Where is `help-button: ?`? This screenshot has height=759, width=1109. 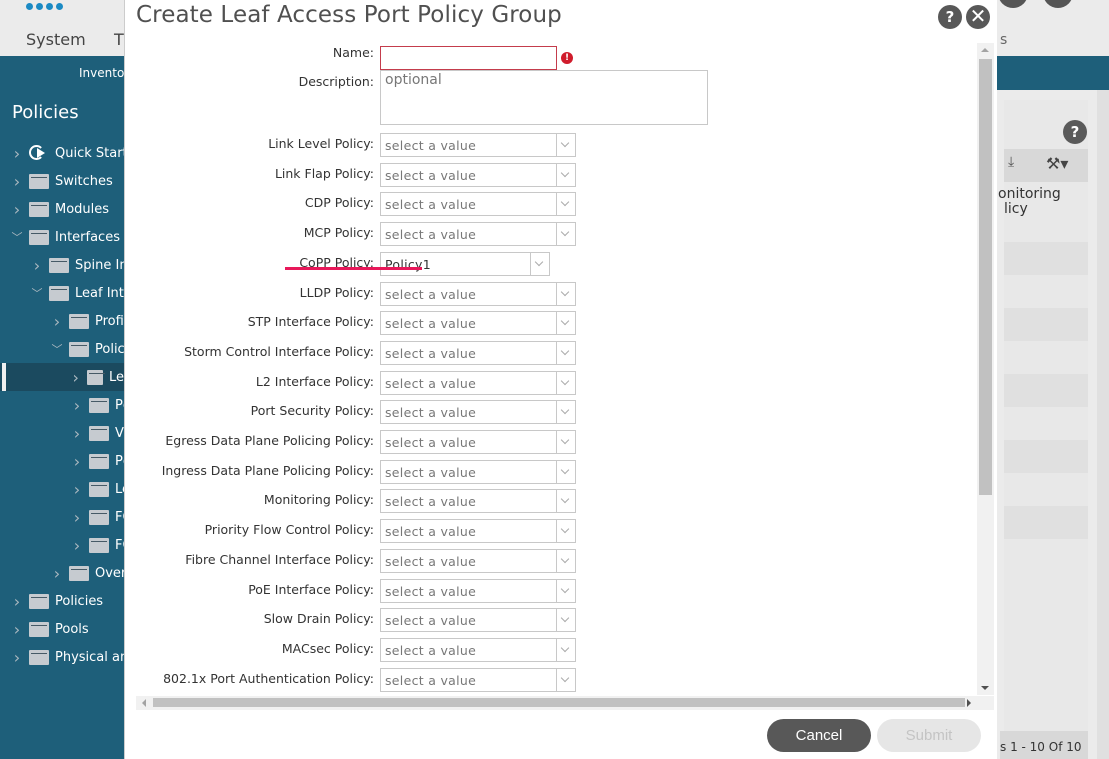 help-button: ? is located at coordinates (950, 17).